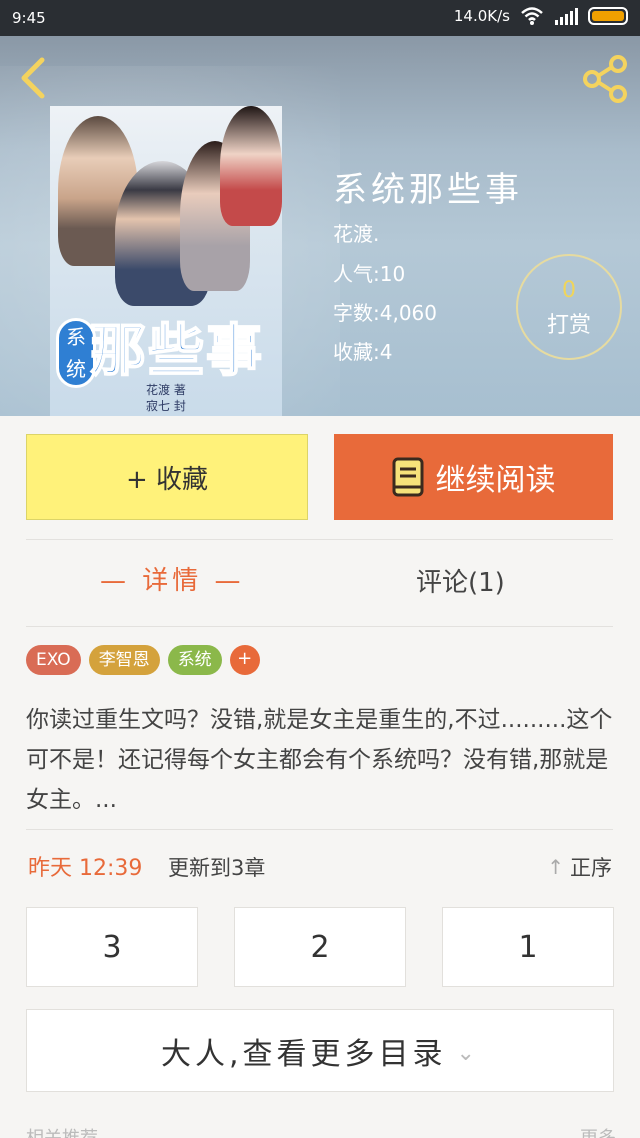 Image resolution: width=640 pixels, height=1138 pixels. What do you see at coordinates (598, 1131) in the screenshot?
I see `section-more-partial: 更多` at bounding box center [598, 1131].